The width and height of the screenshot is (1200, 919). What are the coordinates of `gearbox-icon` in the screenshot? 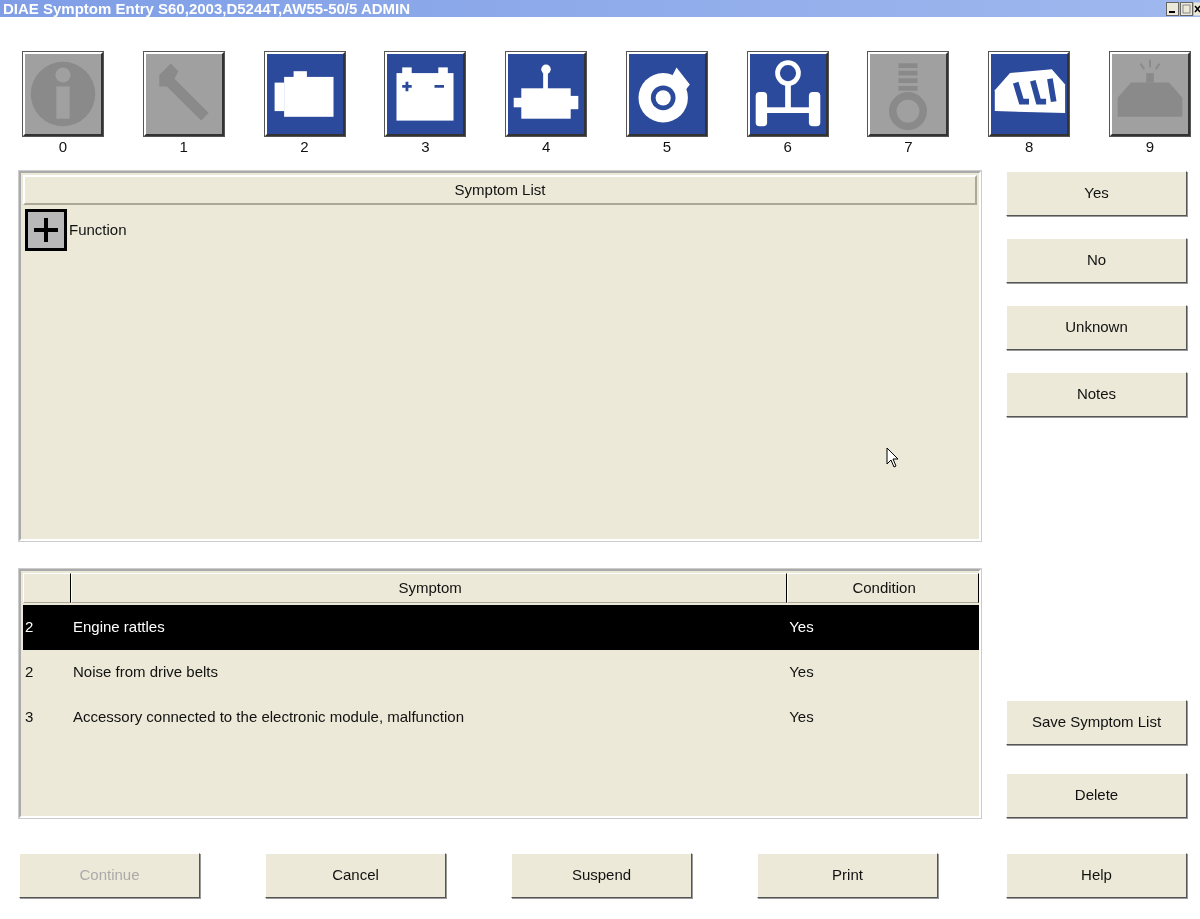 It's located at (546, 94).